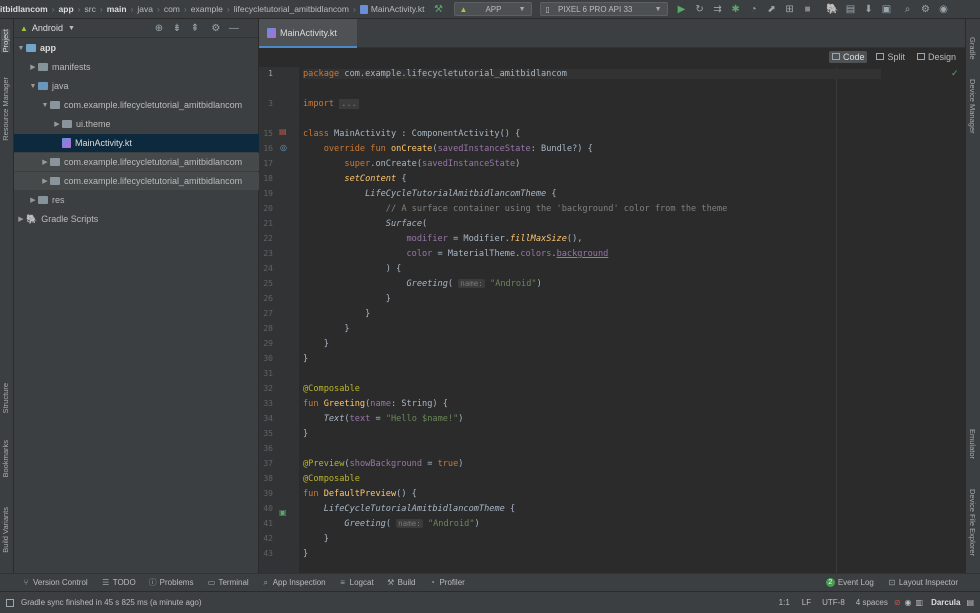 Image resolution: width=980 pixels, height=613 pixels. What do you see at coordinates (848, 56) in the screenshot?
I see `mode-code-button: Code` at bounding box center [848, 56].